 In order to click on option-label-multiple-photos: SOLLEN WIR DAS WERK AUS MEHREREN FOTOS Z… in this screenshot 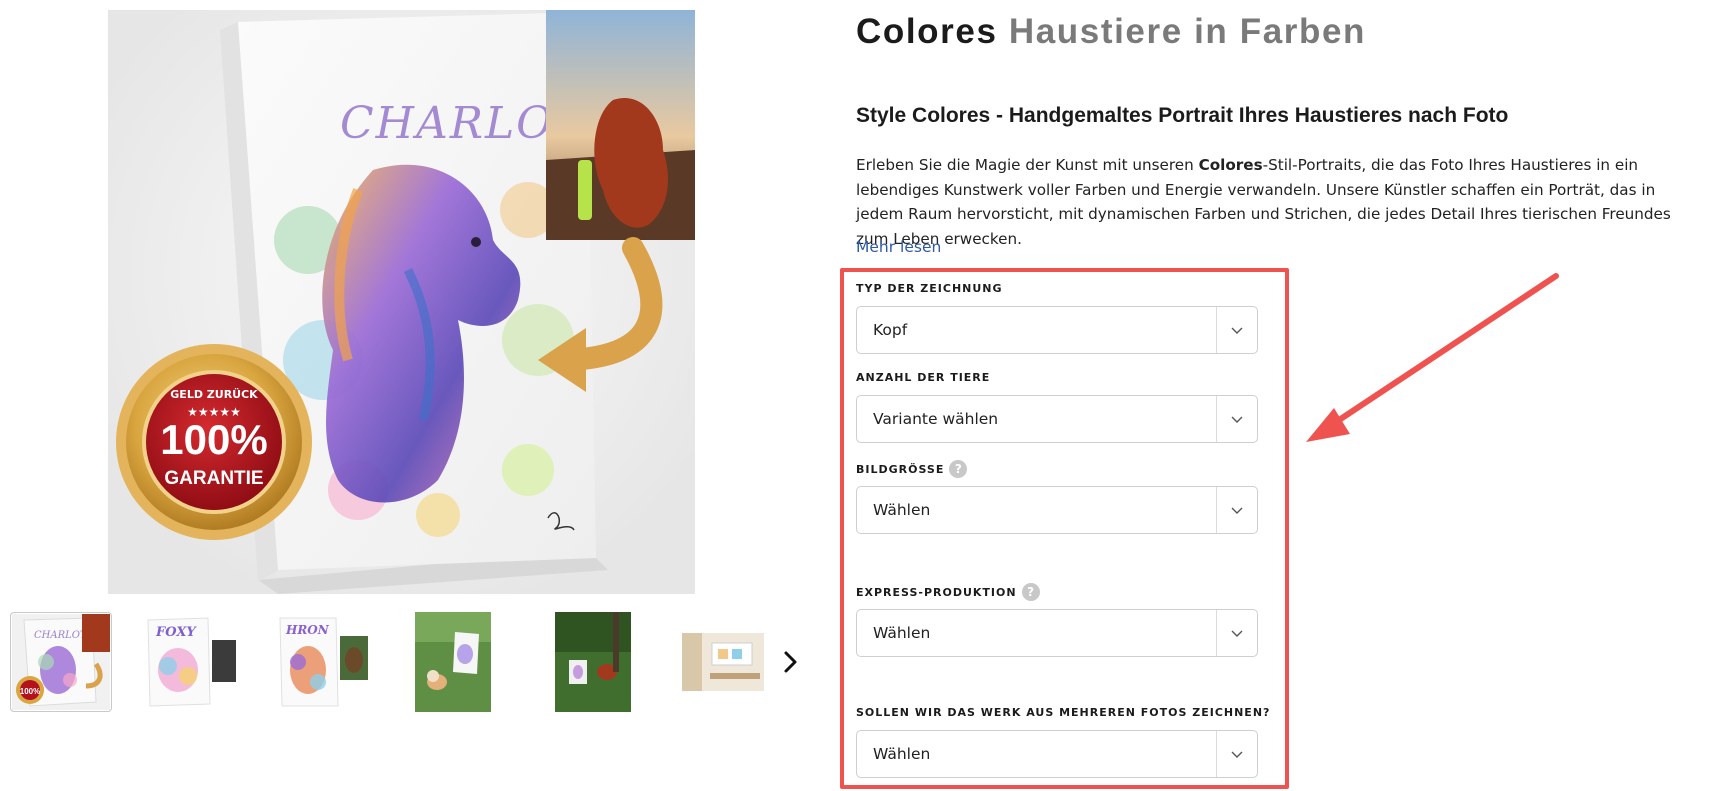, I will do `click(1063, 712)`.